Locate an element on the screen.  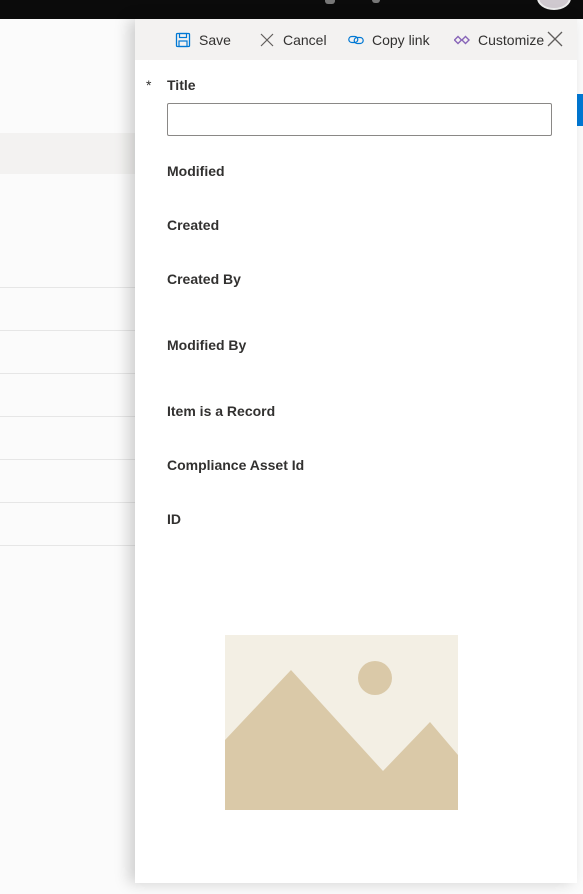
customize-label: Customize is located at coordinates (511, 40).